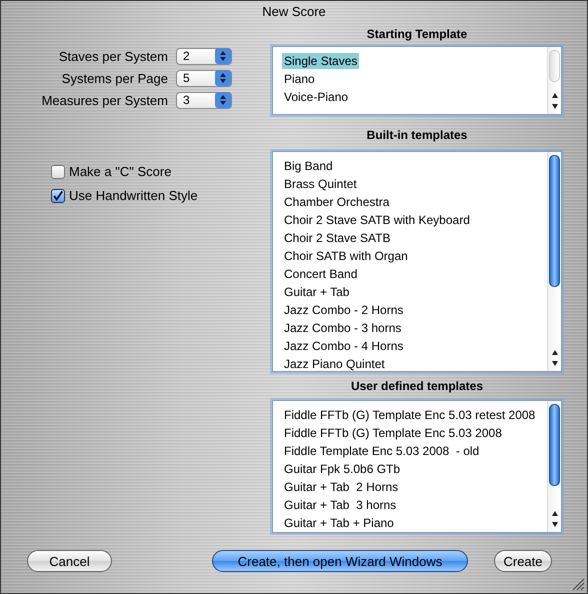 This screenshot has height=594, width=588. What do you see at coordinates (204, 78) in the screenshot?
I see `number-dropdown: 5` at bounding box center [204, 78].